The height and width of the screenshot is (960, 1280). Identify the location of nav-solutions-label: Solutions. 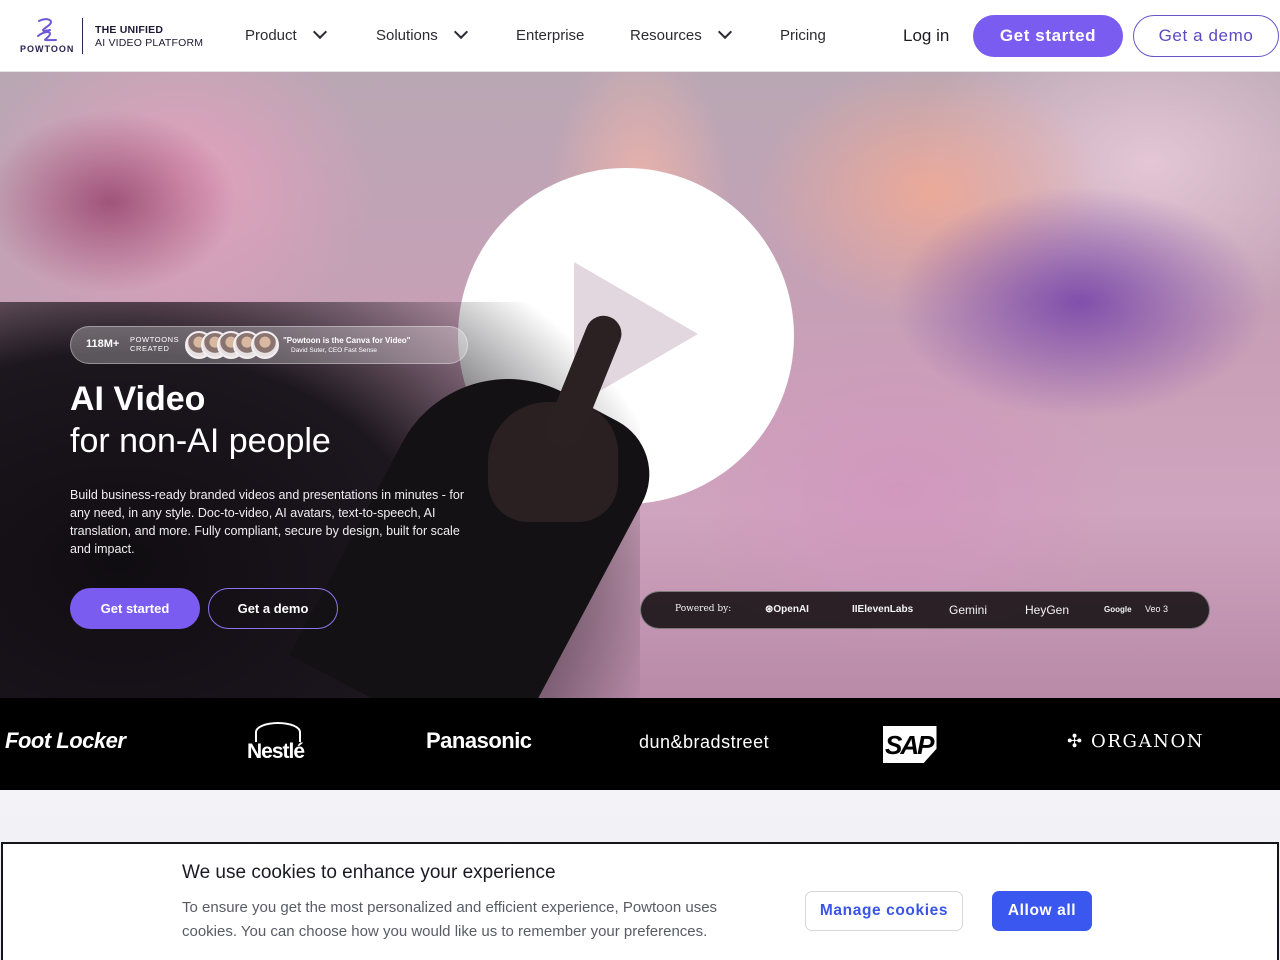
(407, 35).